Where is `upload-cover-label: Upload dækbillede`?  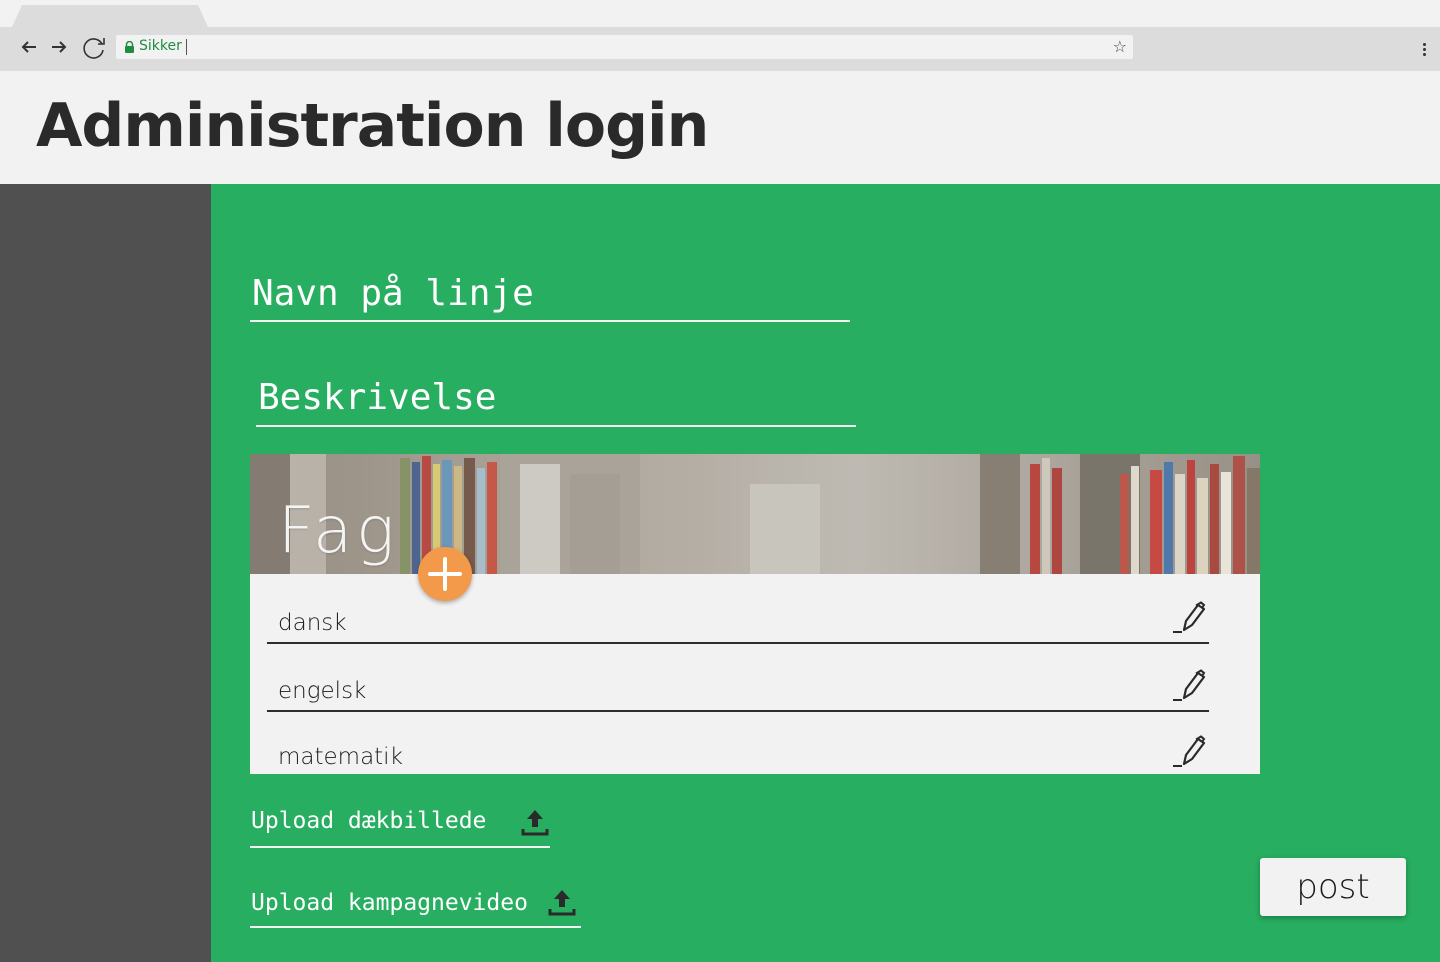 upload-cover-label: Upload dækbillede is located at coordinates (369, 821).